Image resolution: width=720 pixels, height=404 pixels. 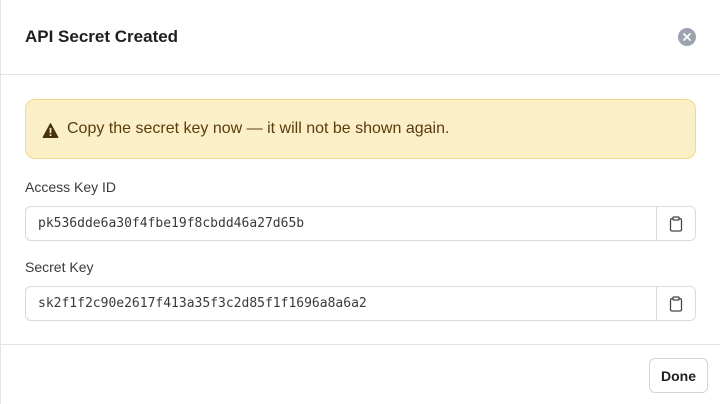 I want to click on close-button, so click(x=687, y=37).